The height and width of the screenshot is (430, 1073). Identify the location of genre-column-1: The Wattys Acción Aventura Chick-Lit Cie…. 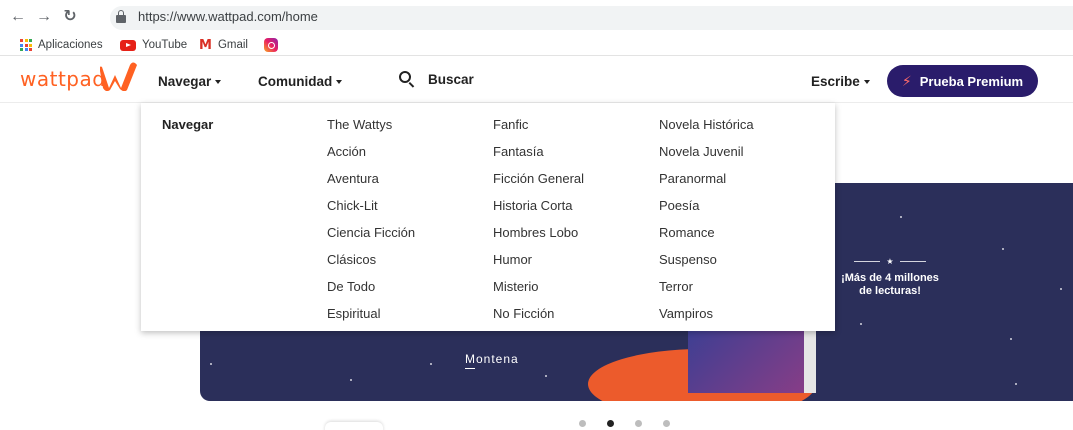
(371, 225).